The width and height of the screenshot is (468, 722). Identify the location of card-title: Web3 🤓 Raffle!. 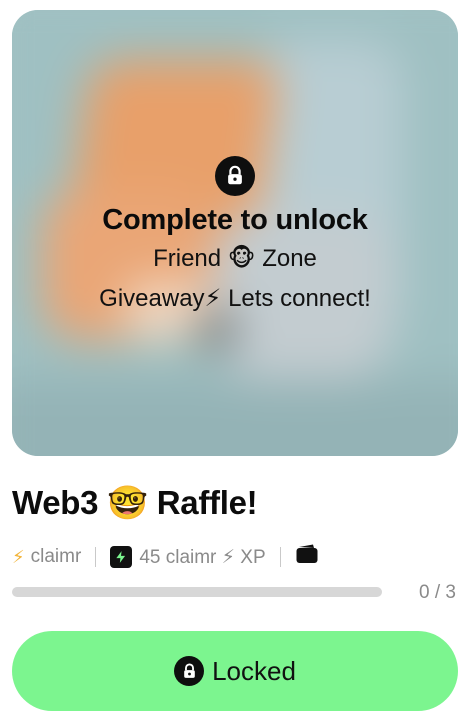
(135, 502).